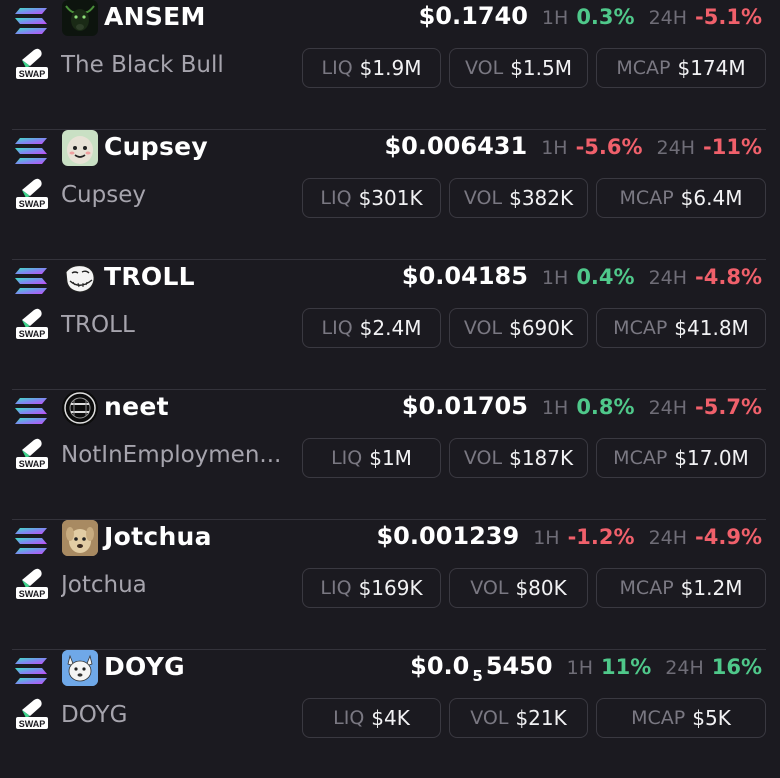 The height and width of the screenshot is (778, 780). Describe the element at coordinates (573, 146) in the screenshot. I see `price-line: $0.006431 1H -5.6% 24H -11%` at that location.